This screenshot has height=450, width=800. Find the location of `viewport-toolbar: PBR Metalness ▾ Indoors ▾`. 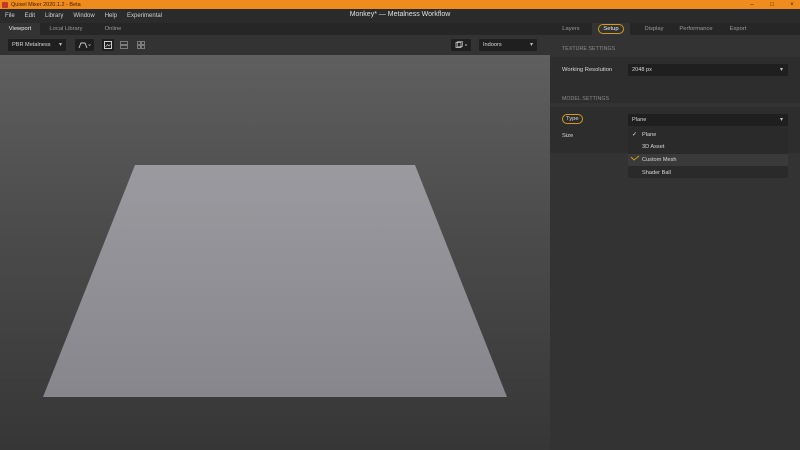

viewport-toolbar: PBR Metalness ▾ Indoors ▾ is located at coordinates (275, 45).